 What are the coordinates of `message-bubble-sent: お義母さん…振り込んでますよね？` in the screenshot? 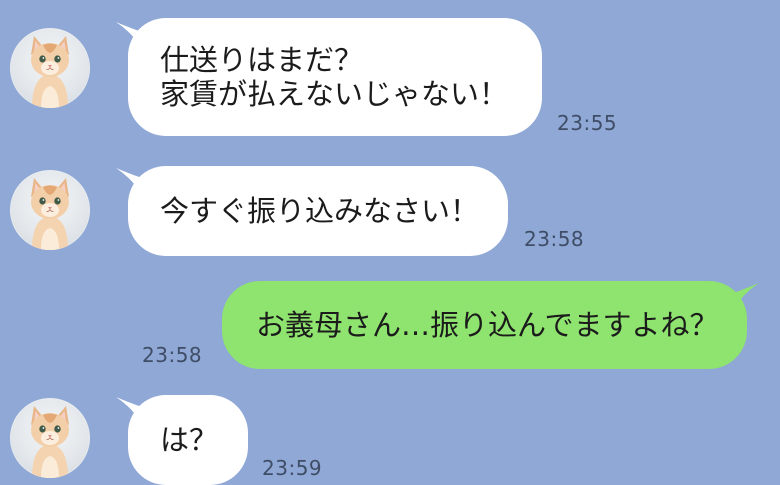 It's located at (484, 325).